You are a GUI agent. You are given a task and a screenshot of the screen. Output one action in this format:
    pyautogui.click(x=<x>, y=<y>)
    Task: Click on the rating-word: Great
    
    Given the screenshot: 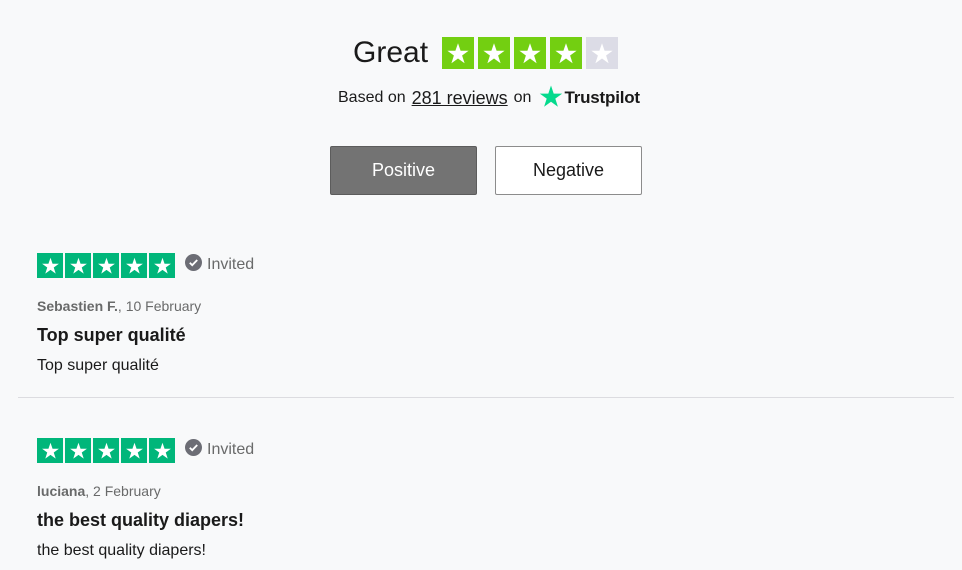 What is the action you would take?
    pyautogui.click(x=391, y=52)
    